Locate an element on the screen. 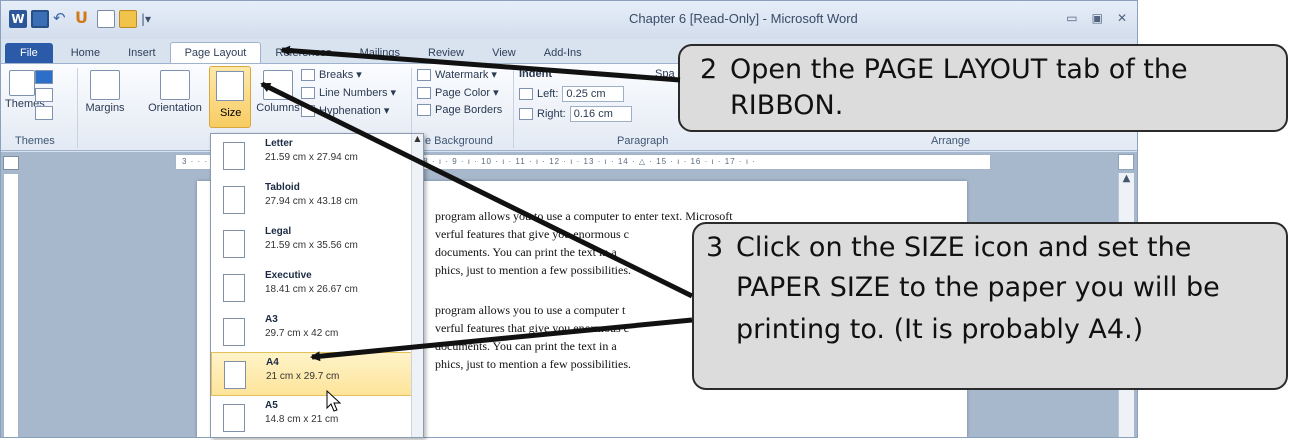 This screenshot has width=1292, height=440. arrow-to-a4-option is located at coordinates (501, 339).